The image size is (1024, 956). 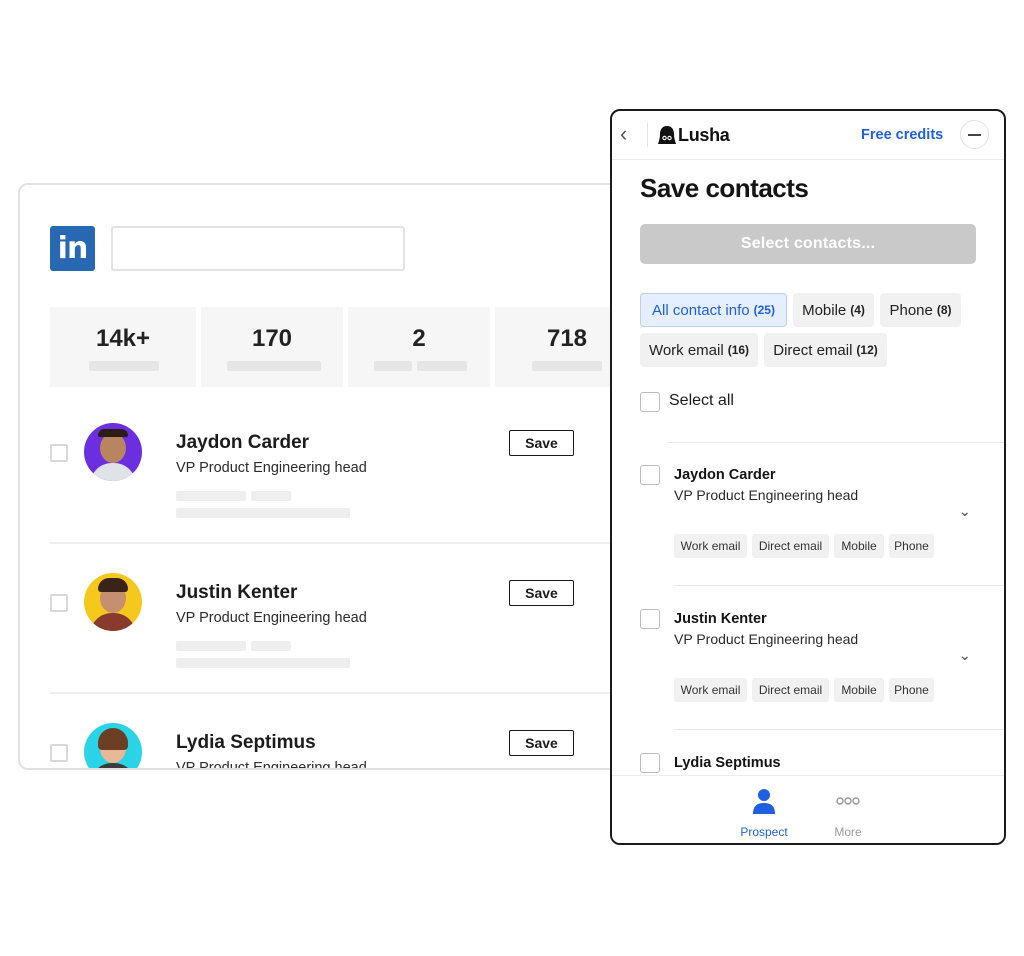 I want to click on chip-label: Mobile, so click(x=824, y=310).